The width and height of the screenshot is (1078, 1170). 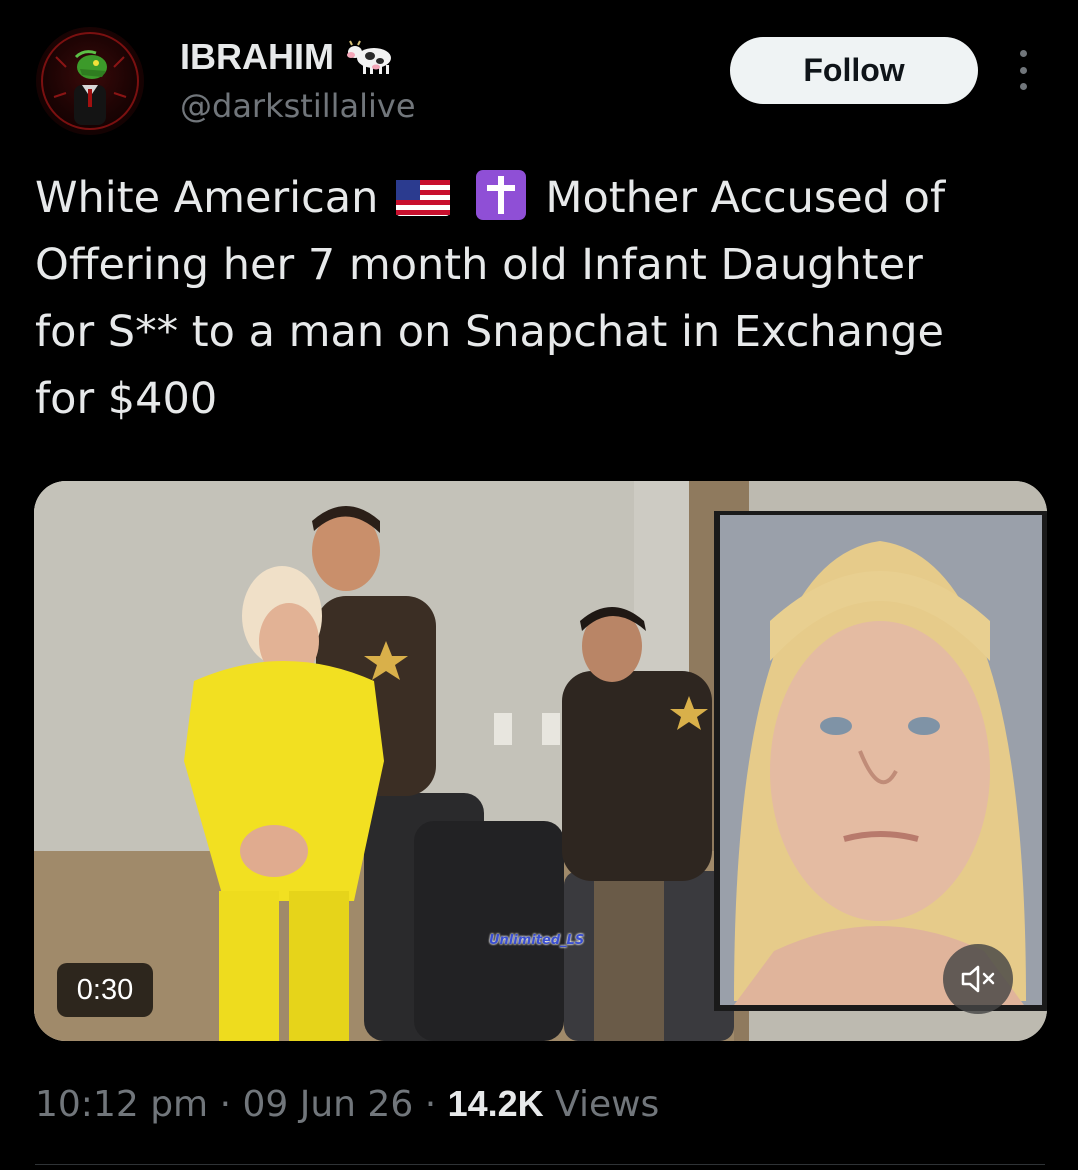 What do you see at coordinates (423, 198) in the screenshot?
I see `us-flag-icon` at bounding box center [423, 198].